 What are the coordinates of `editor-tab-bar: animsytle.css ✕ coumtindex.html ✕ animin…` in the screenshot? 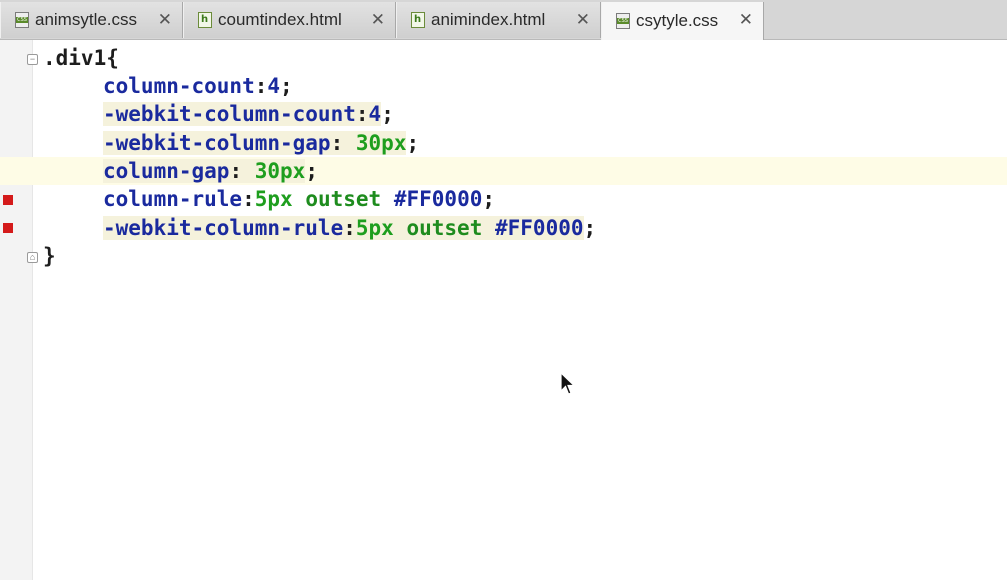 It's located at (503, 20).